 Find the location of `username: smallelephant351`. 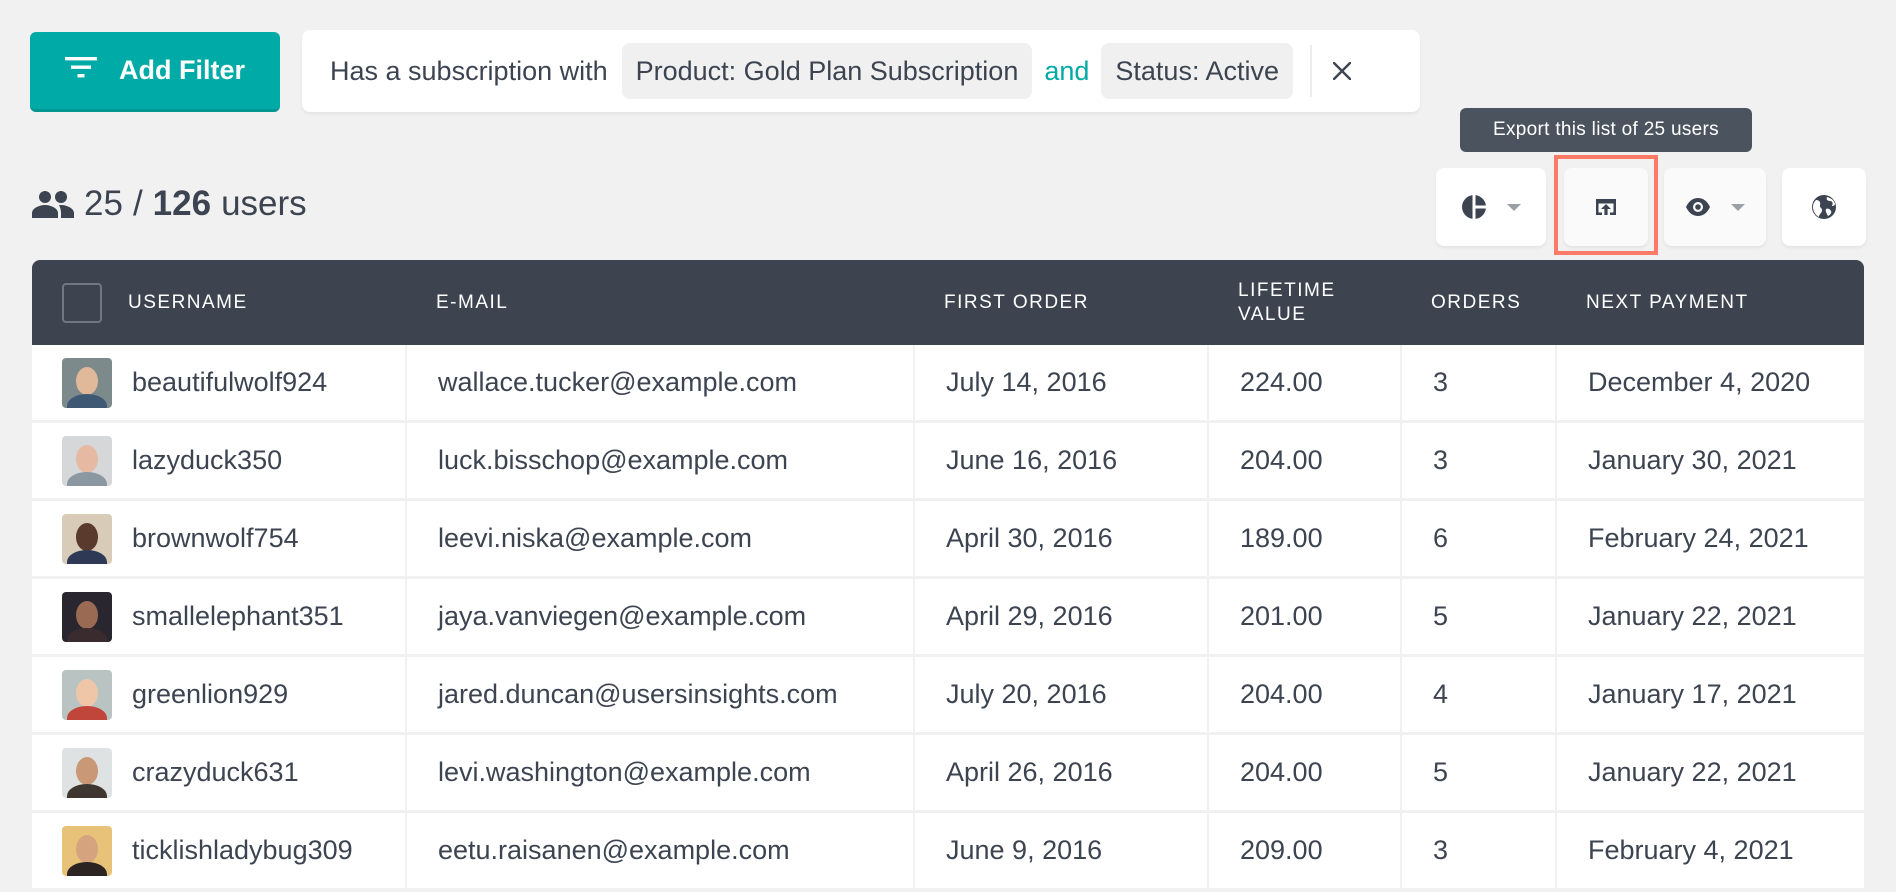

username: smallelephant351 is located at coordinates (238, 616).